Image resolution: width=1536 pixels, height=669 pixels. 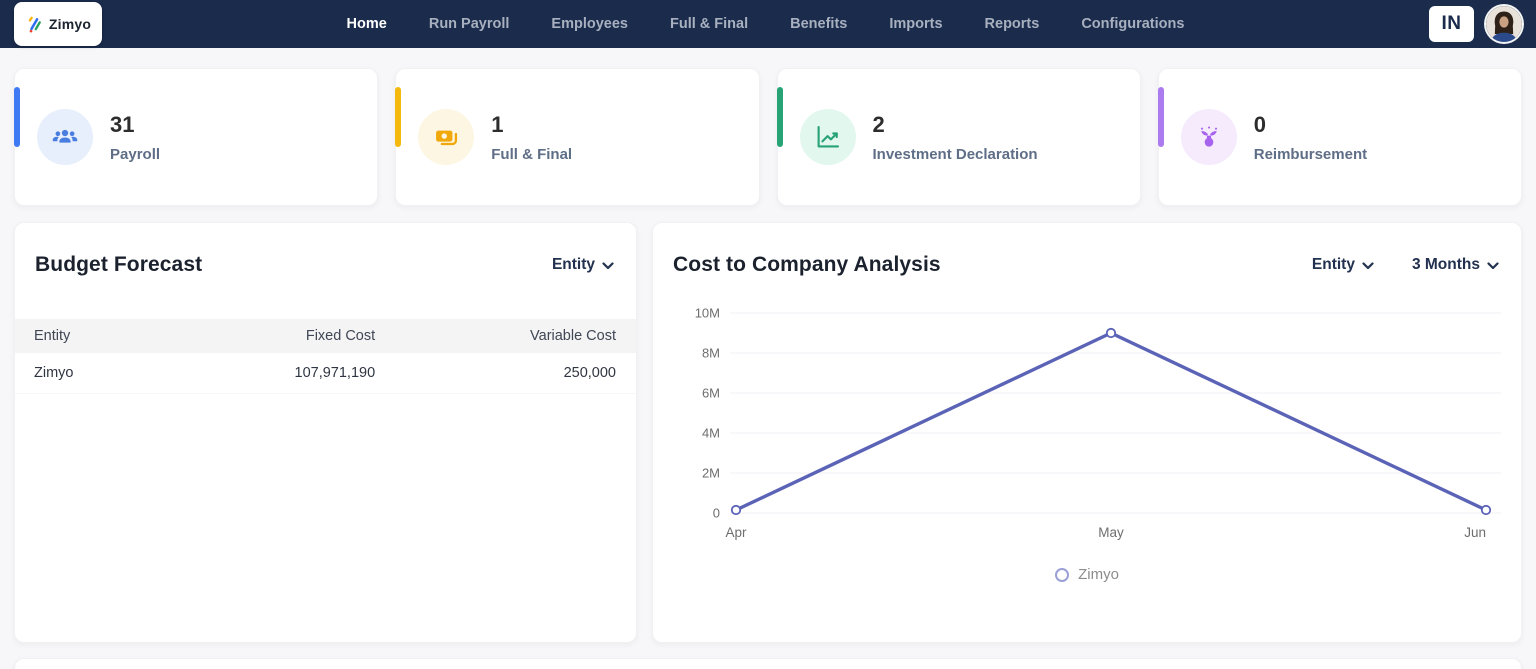 I want to click on chart-legend-zimyo: Zimyo, so click(x=1087, y=574).